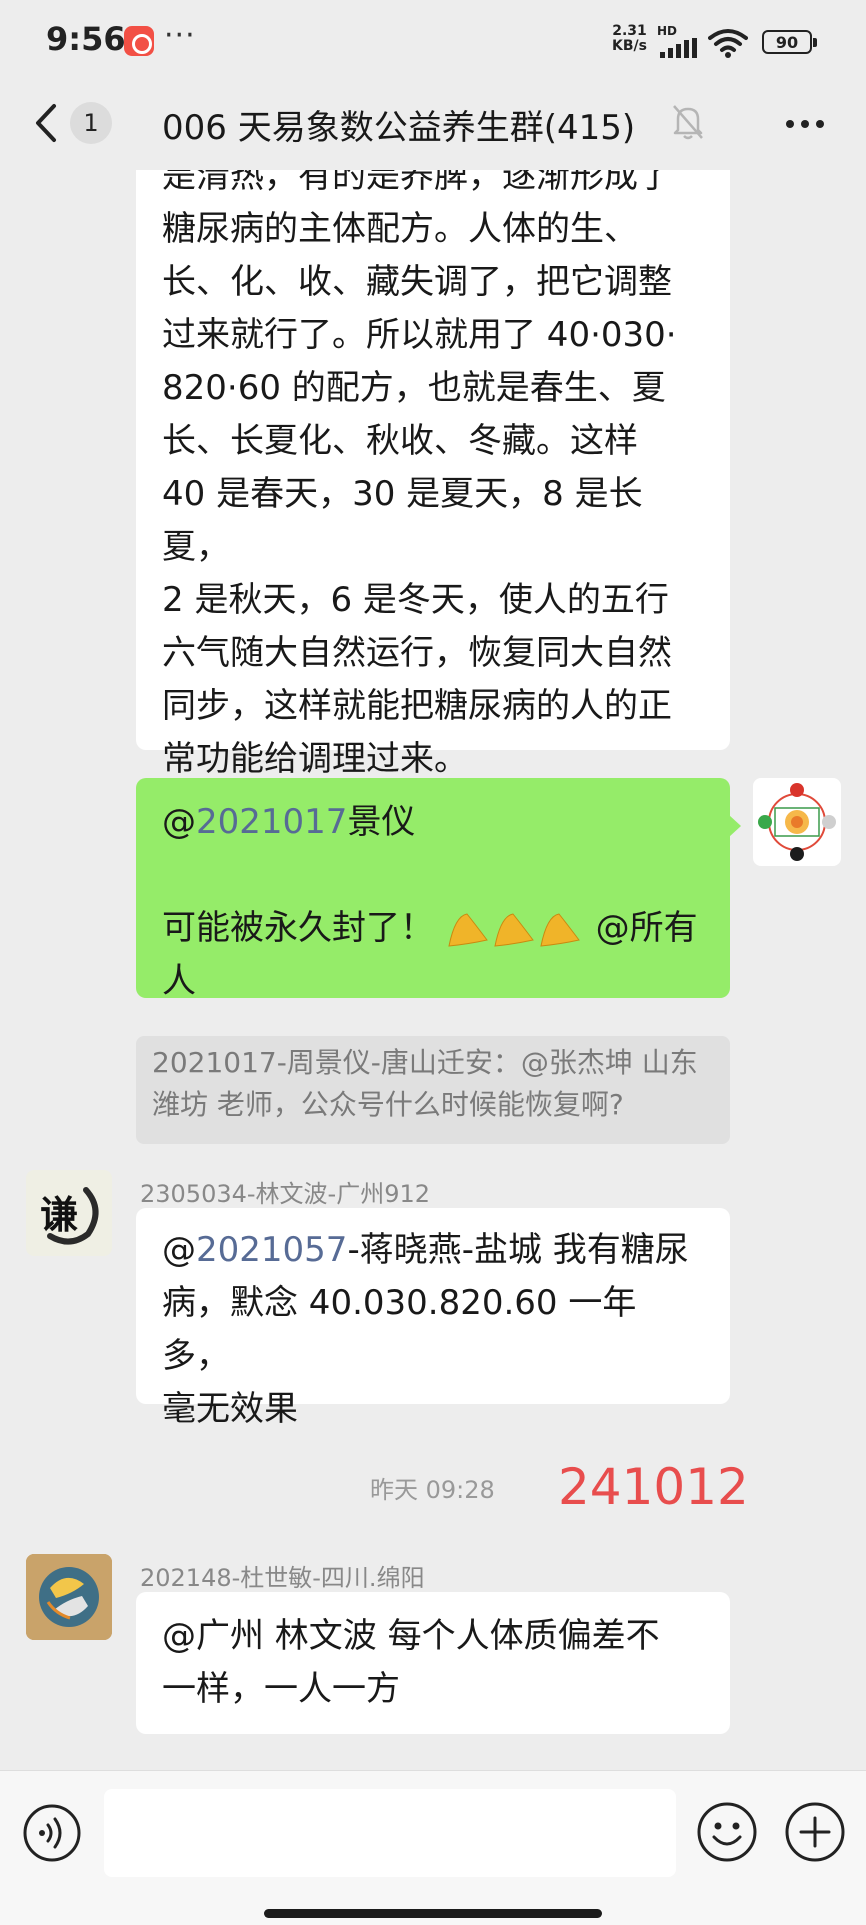 The image size is (866, 1925). What do you see at coordinates (390, 1833) in the screenshot?
I see `message-input` at bounding box center [390, 1833].